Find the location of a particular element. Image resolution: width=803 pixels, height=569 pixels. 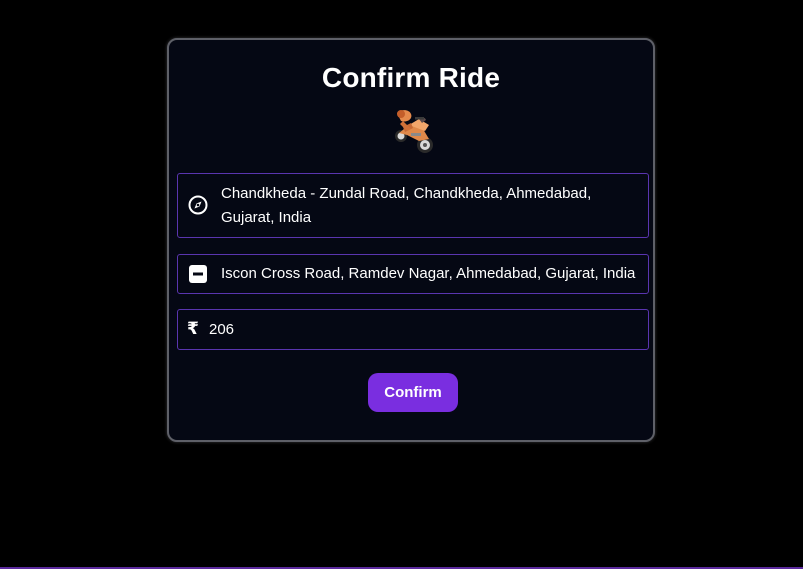

confirm-button: Confirm is located at coordinates (413, 392).